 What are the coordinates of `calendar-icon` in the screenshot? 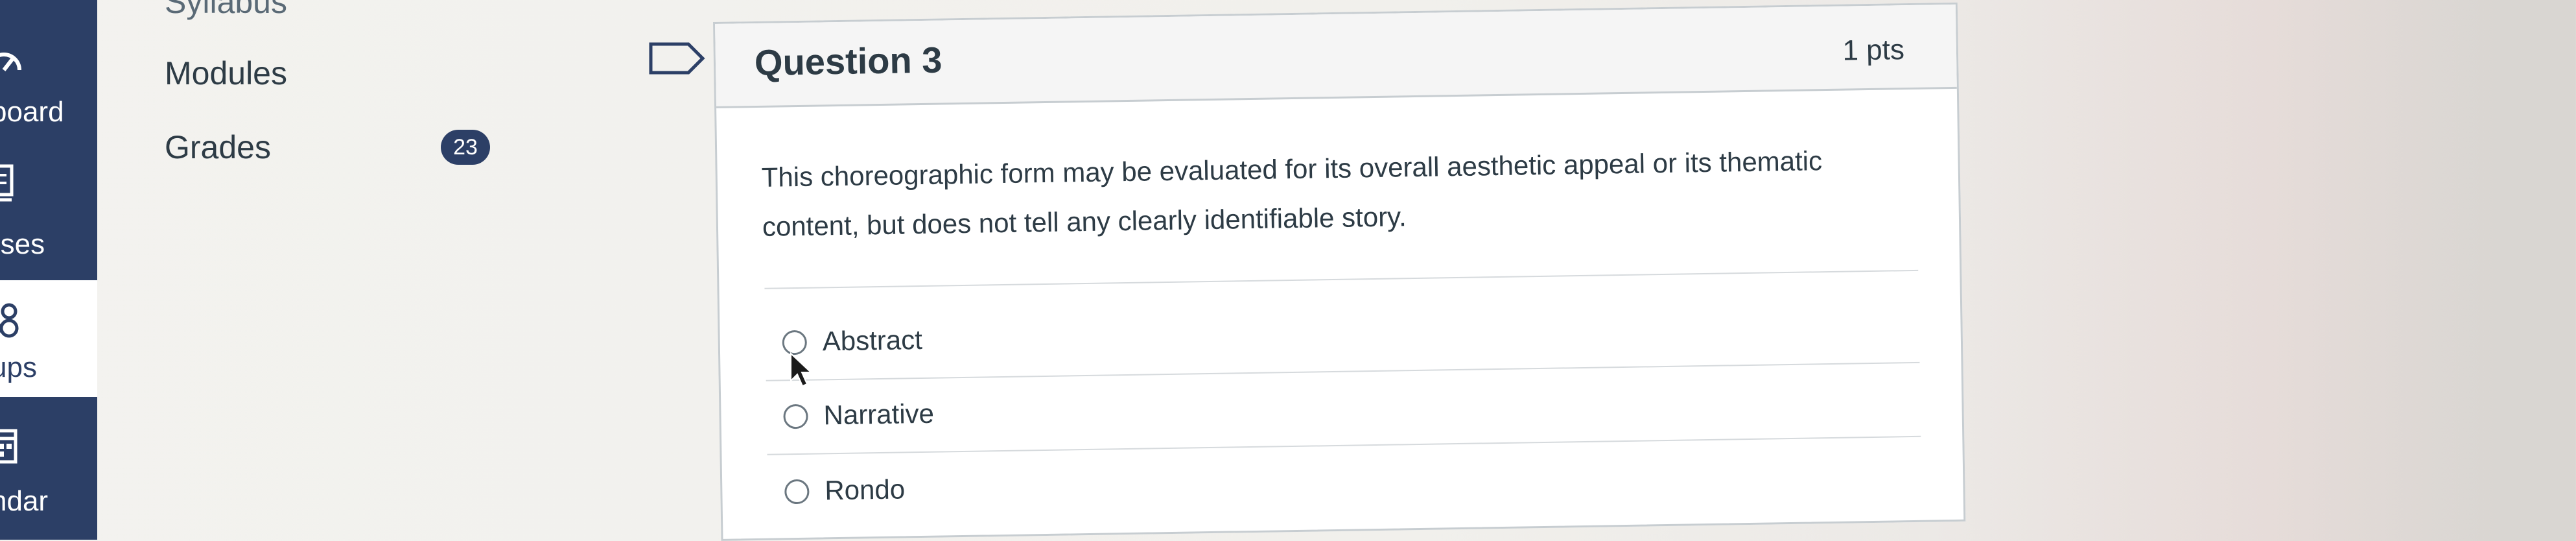 It's located at (9, 446).